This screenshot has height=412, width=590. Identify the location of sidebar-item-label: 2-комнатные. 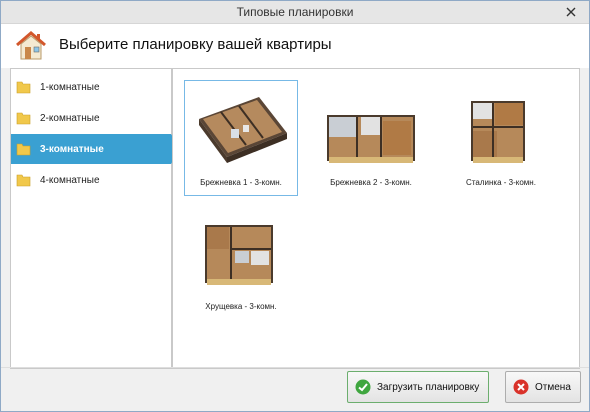
(70, 118).